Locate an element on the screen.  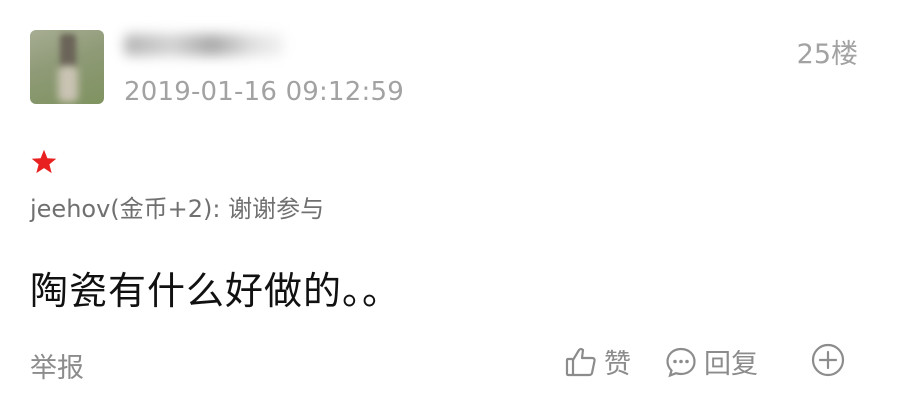
floor-number: 25楼 is located at coordinates (827, 54).